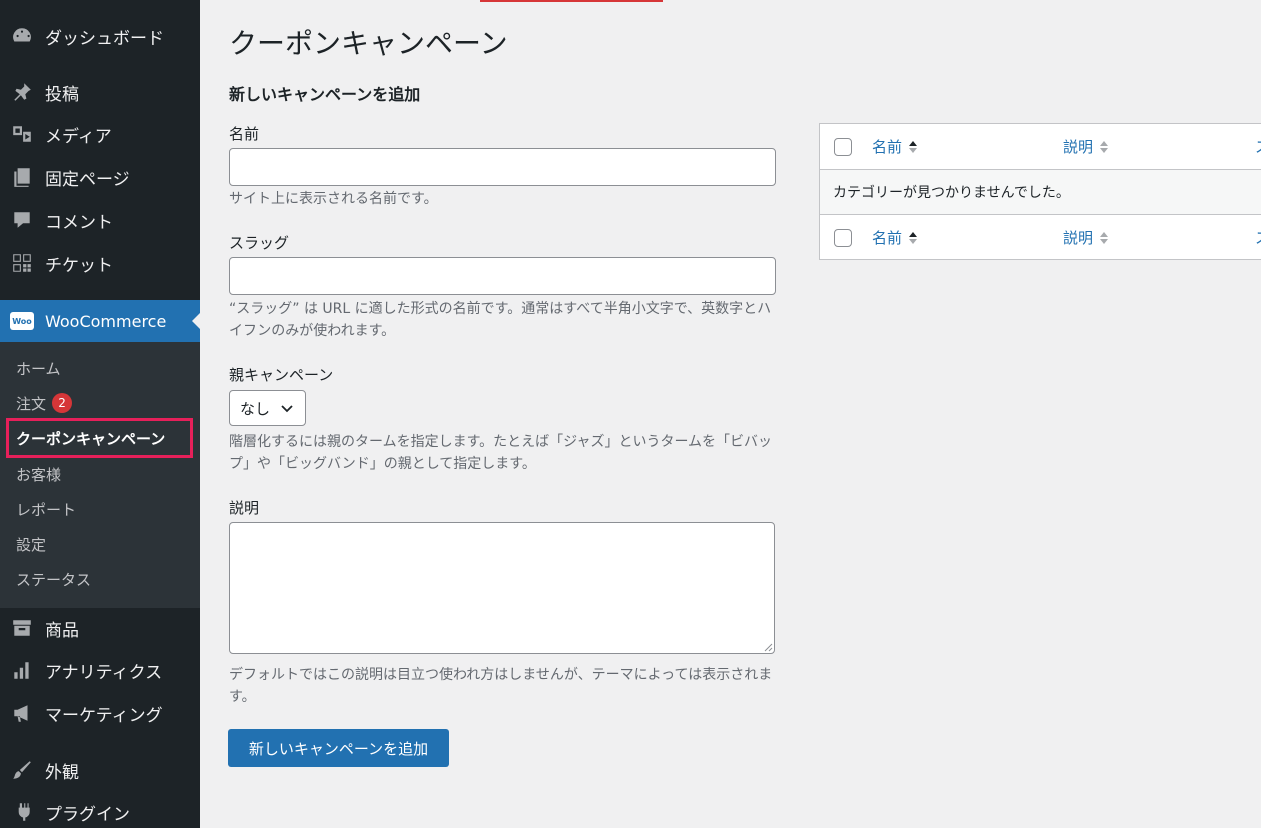 The width and height of the screenshot is (1261, 828). Describe the element at coordinates (62, 630) in the screenshot. I see `sidebar-item-label: 商品` at that location.